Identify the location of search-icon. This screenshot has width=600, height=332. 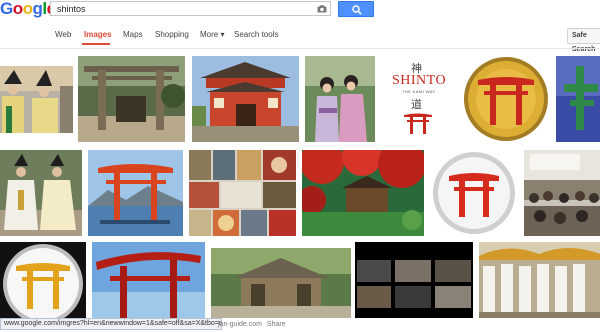
(357, 10).